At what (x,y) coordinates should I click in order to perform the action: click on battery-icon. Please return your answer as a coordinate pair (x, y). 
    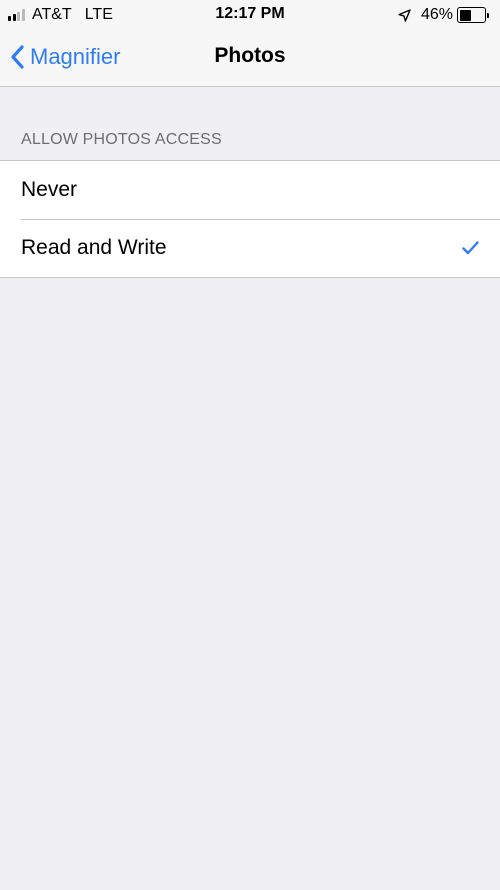
    Looking at the image, I should click on (471, 15).